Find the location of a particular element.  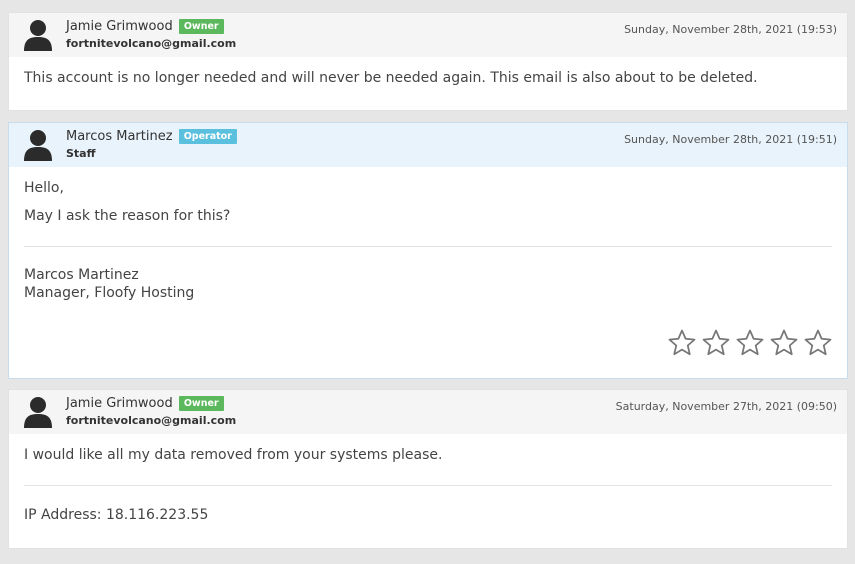

author-line: Marcos Martinez Operator is located at coordinates (151, 137).